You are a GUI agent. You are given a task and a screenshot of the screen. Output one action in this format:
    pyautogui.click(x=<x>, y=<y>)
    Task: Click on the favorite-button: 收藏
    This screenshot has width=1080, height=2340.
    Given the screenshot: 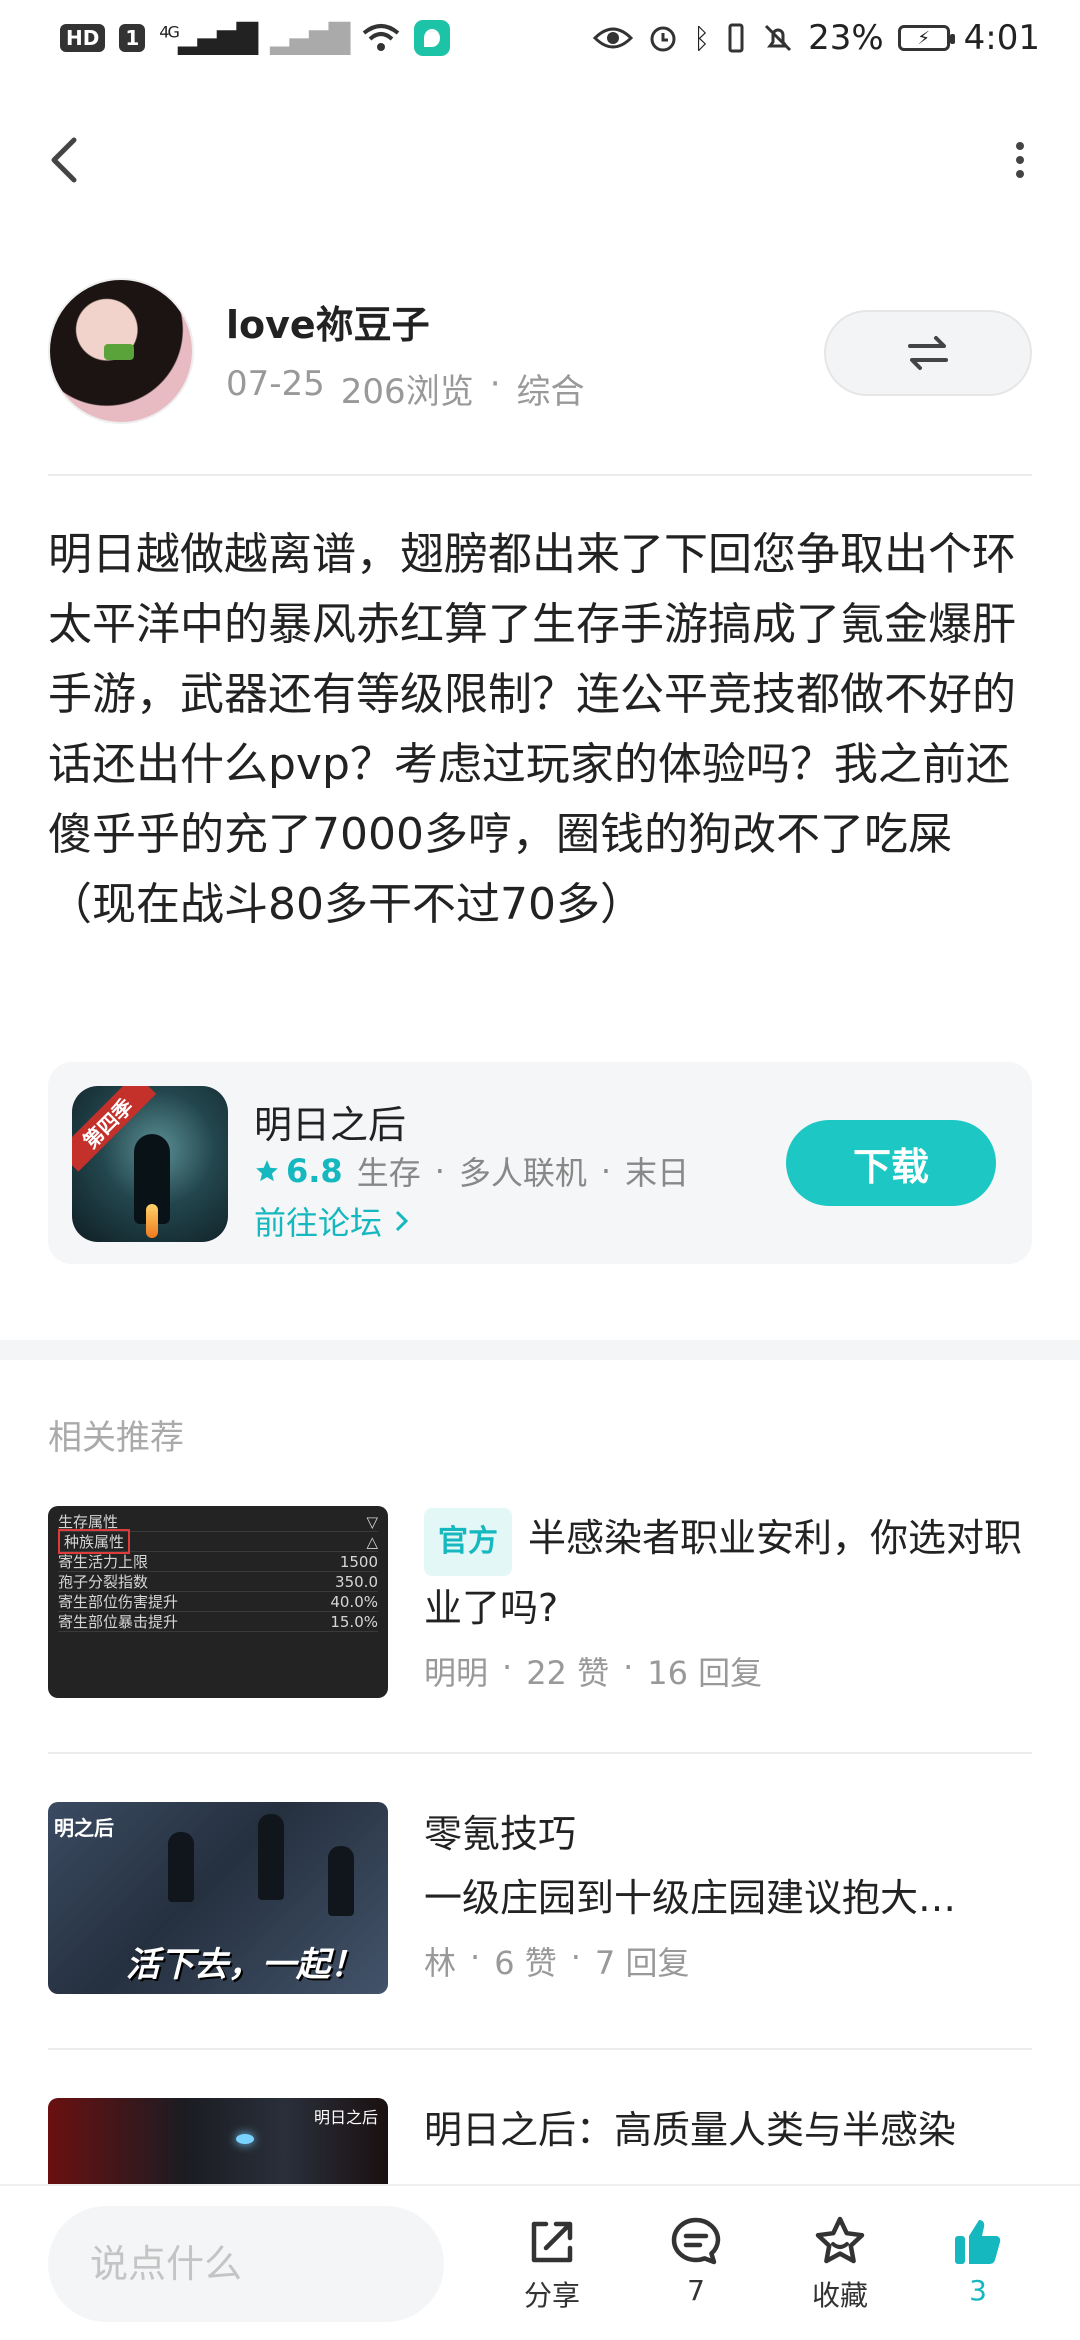 What is the action you would take?
    pyautogui.click(x=840, y=2274)
    